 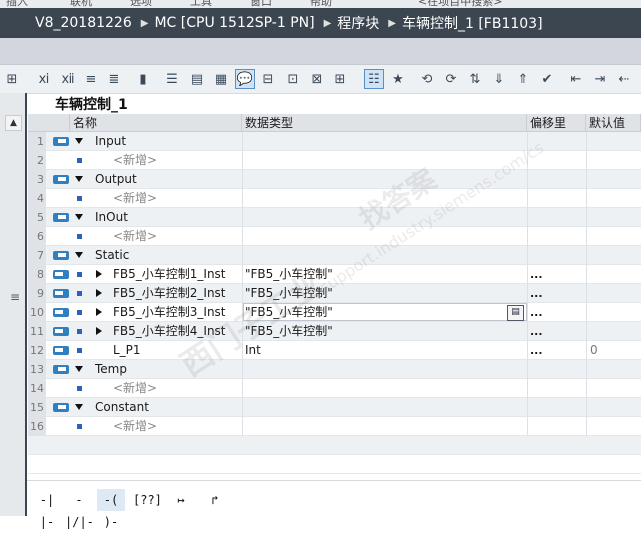 I want to click on row-number: 7, so click(x=37, y=255).